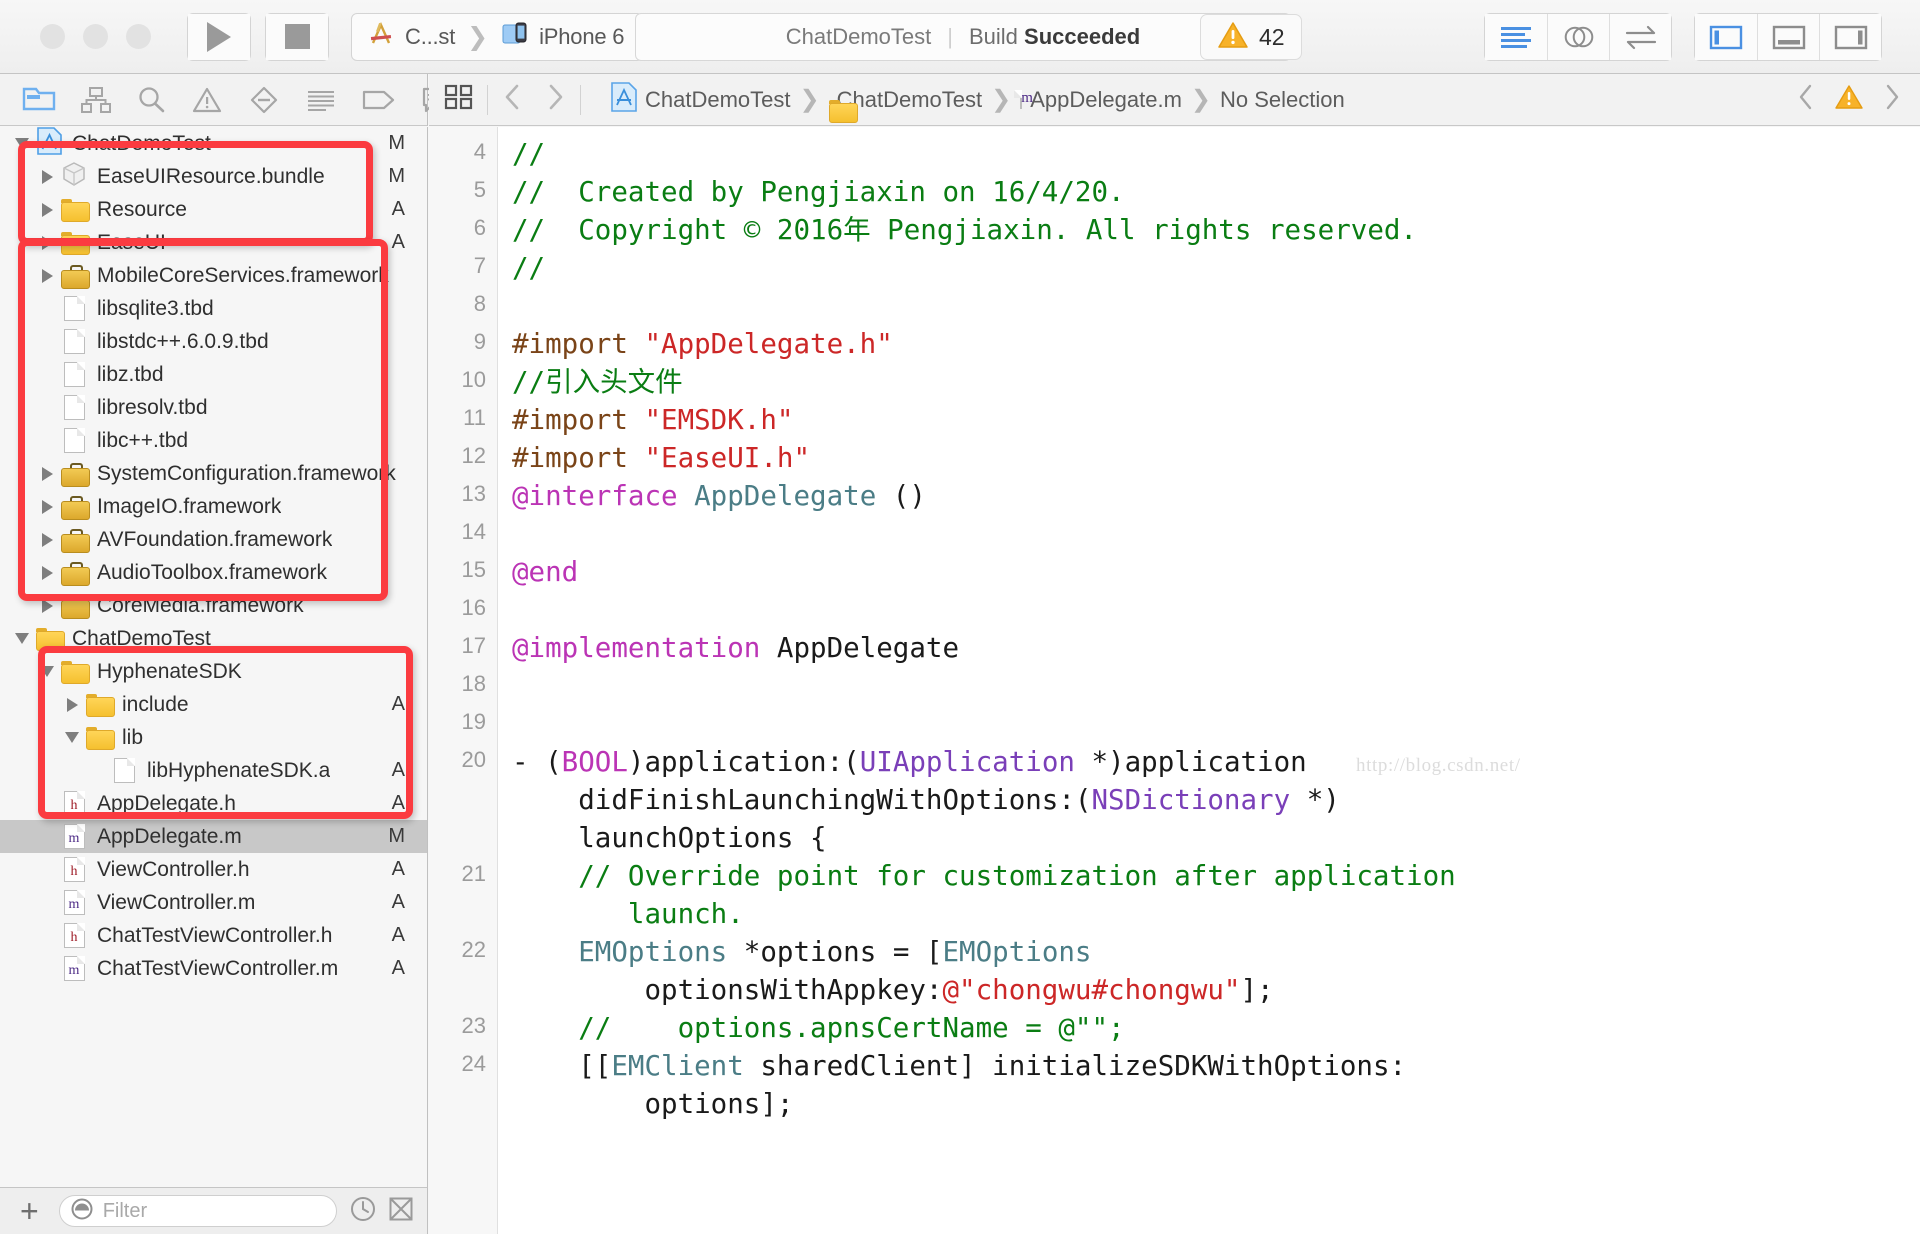 The image size is (1920, 1234). Describe the element at coordinates (151, 99) in the screenshot. I see `find-navigator-button` at that location.